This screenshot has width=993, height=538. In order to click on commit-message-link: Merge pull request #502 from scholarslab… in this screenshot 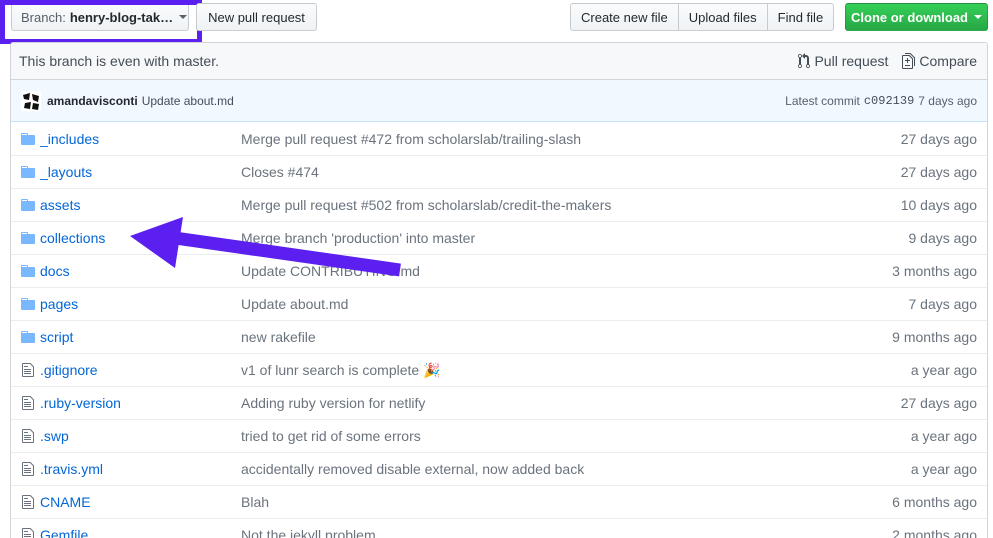, I will do `click(554, 205)`.